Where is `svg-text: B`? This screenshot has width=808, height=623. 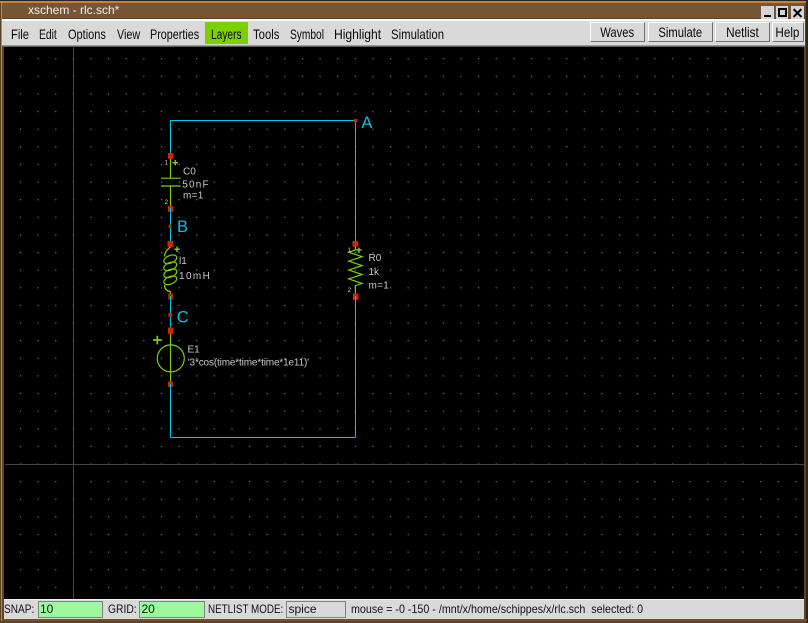 svg-text: B is located at coordinates (182, 227).